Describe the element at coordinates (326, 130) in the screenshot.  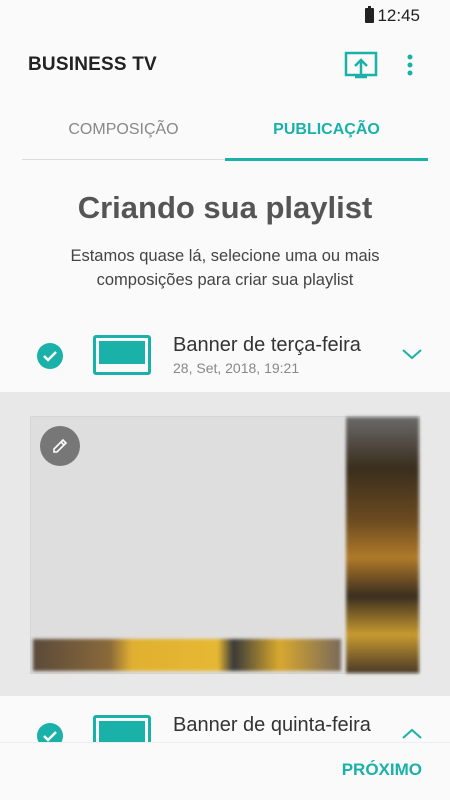
I see `tab-publicacao: PUBLICAÇÃO` at that location.